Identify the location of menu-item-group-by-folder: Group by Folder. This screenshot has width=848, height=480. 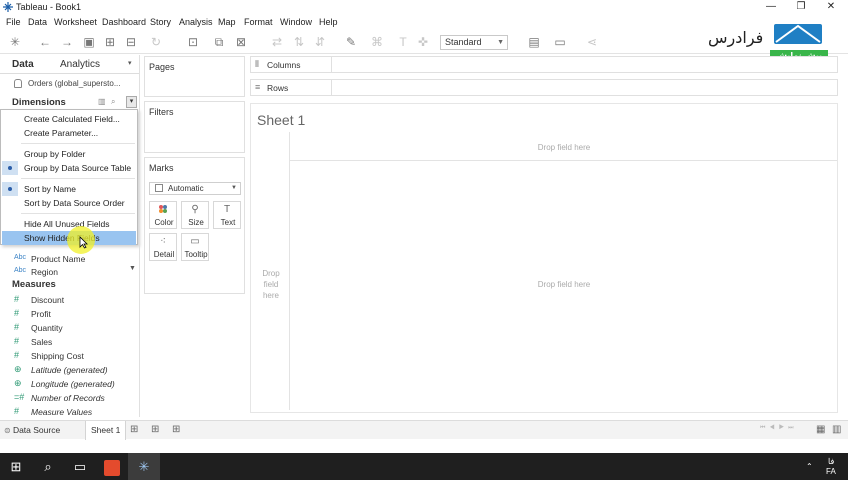
(69, 154).